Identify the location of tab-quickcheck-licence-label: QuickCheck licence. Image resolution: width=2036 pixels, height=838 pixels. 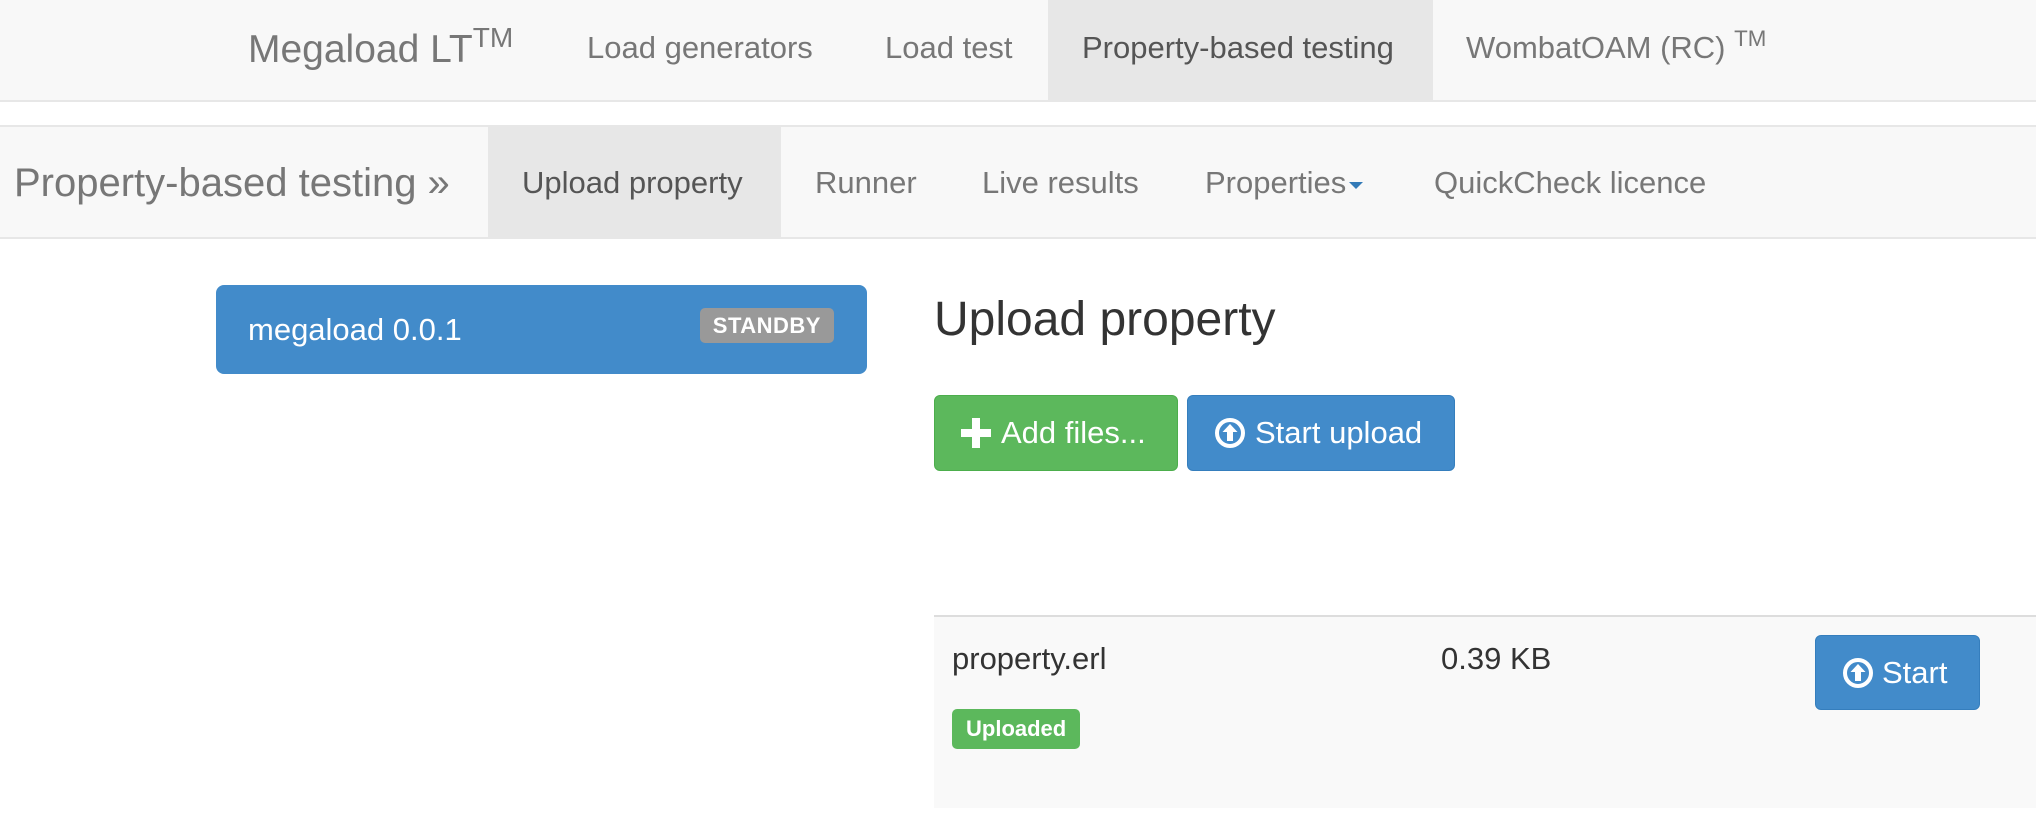
(1570, 182).